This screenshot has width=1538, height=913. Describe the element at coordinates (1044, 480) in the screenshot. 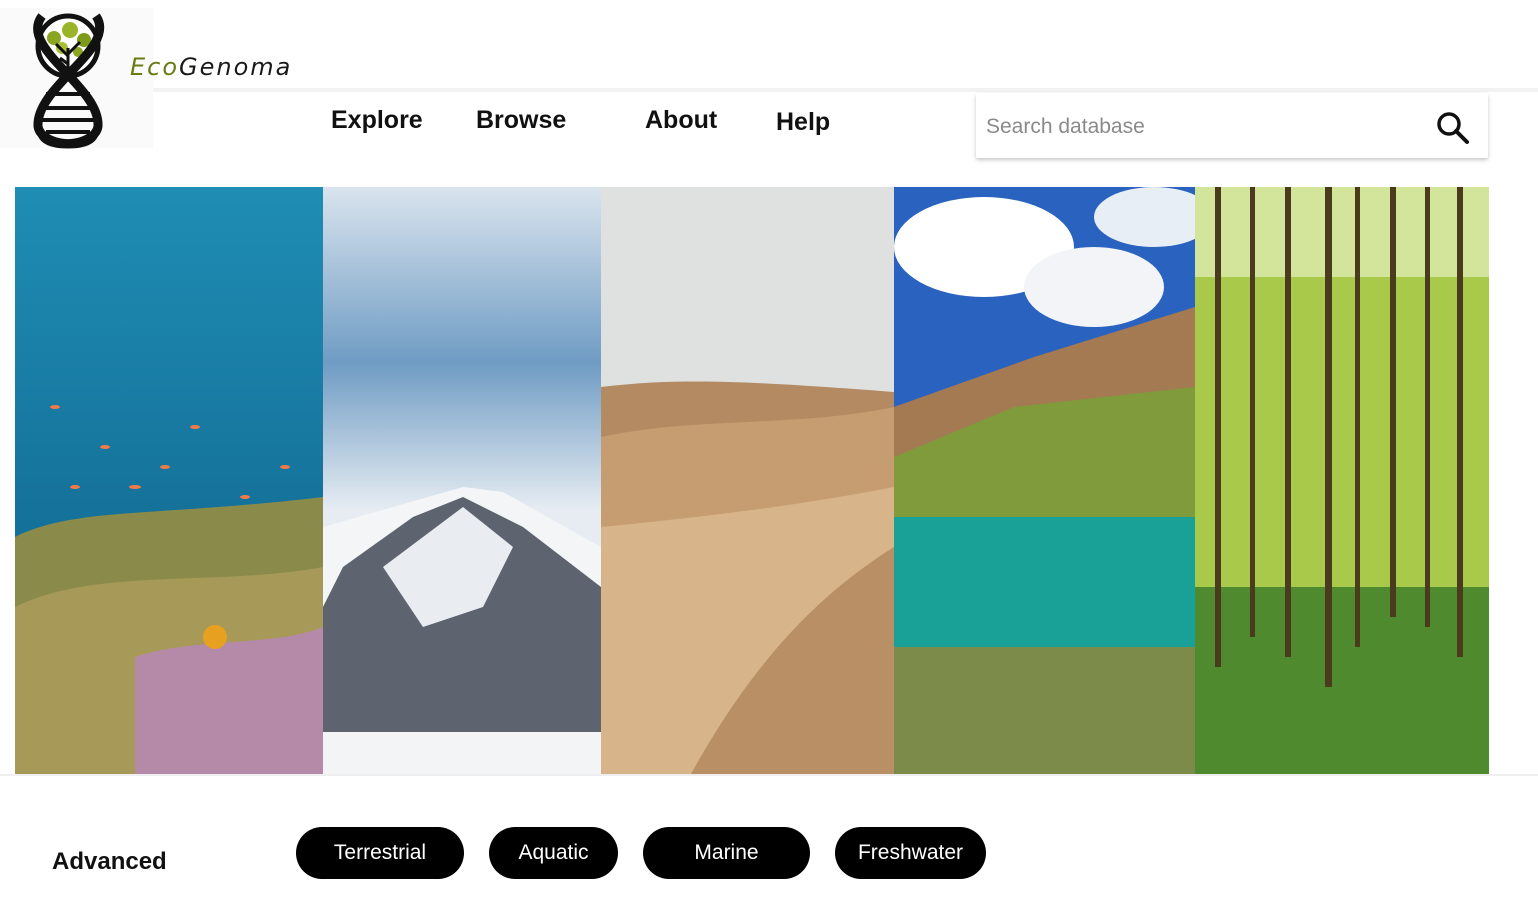

I see `mountain-lake-image` at that location.